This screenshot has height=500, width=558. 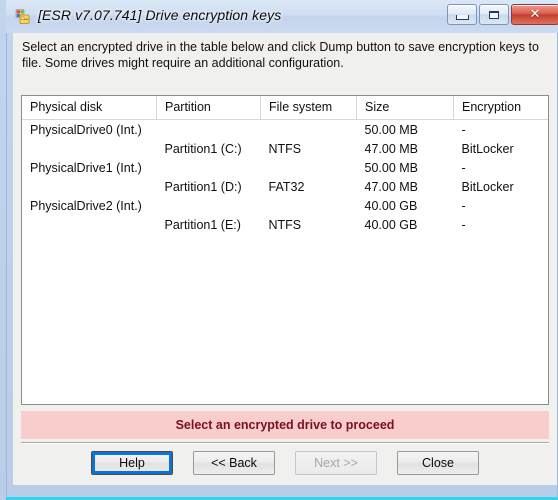 I want to click on cell-physical-disk: PhysicalDrive1 (Int.), so click(x=86, y=167).